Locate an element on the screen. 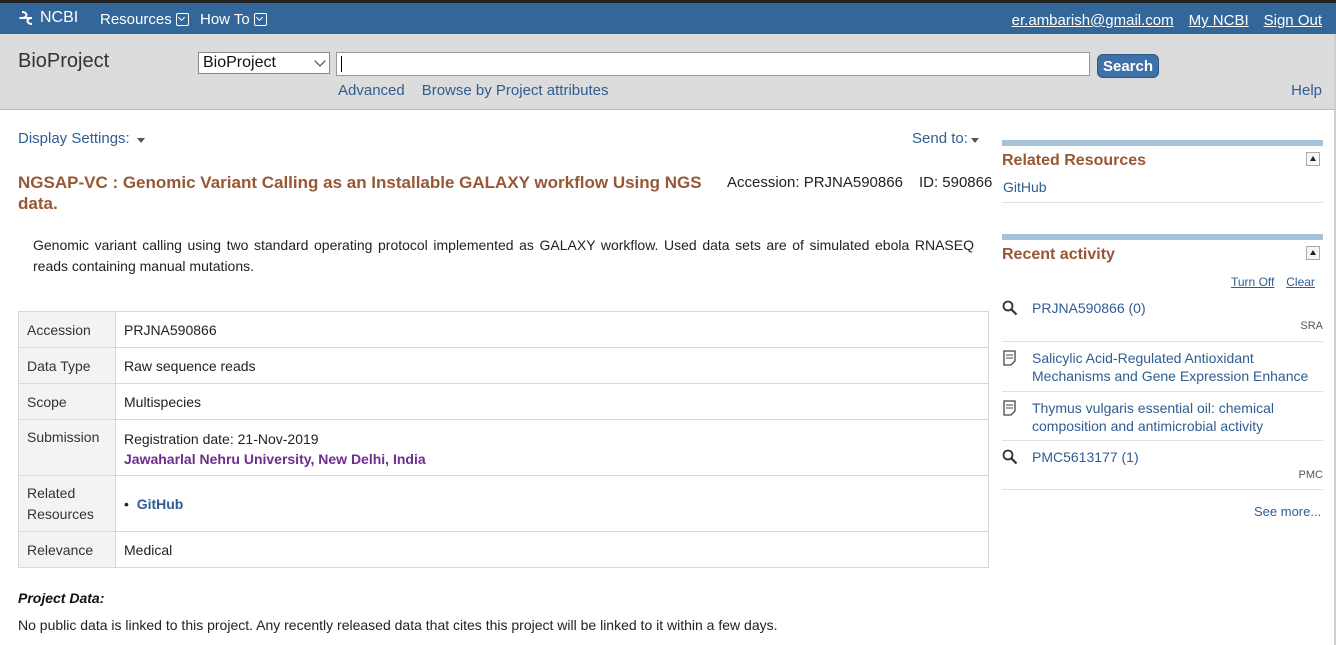  related-github-link: GitHub is located at coordinates (1025, 187).